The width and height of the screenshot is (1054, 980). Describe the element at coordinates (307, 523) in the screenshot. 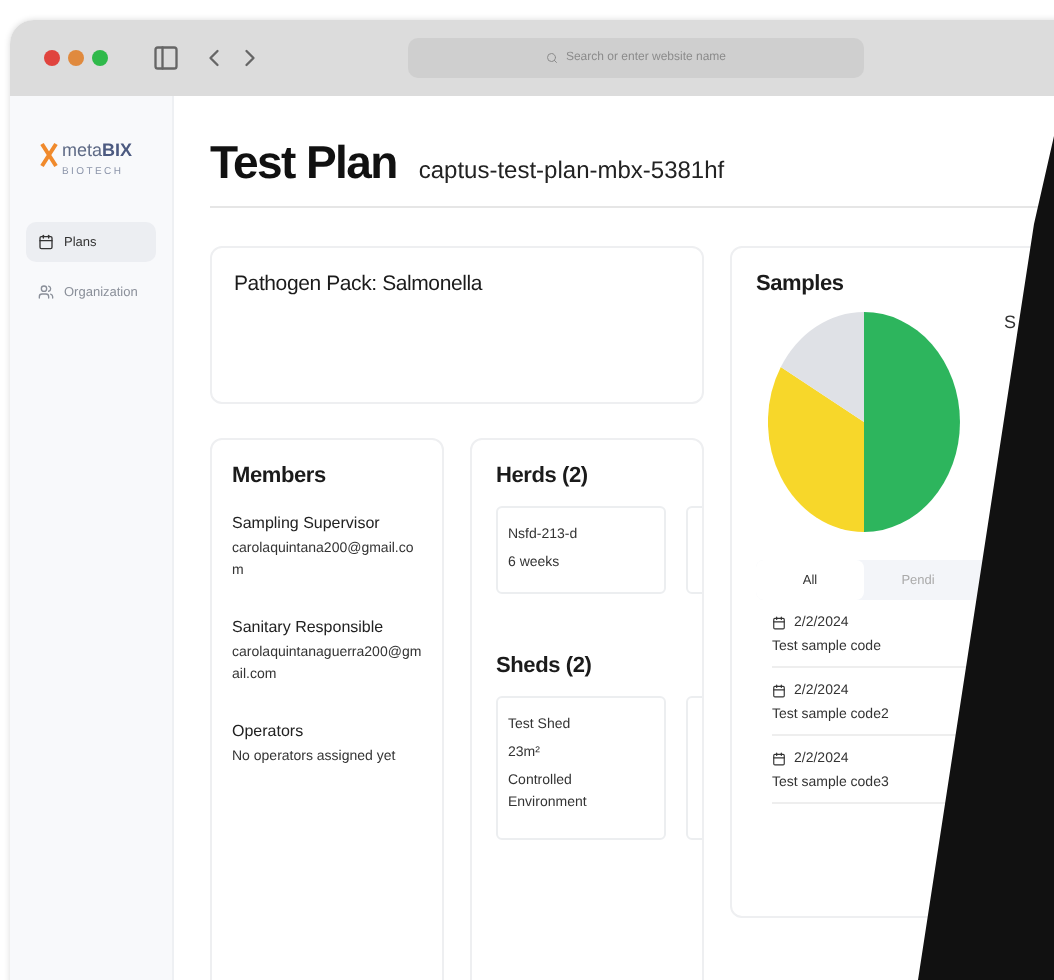

I see `member-role: Sampling Supervisor` at that location.